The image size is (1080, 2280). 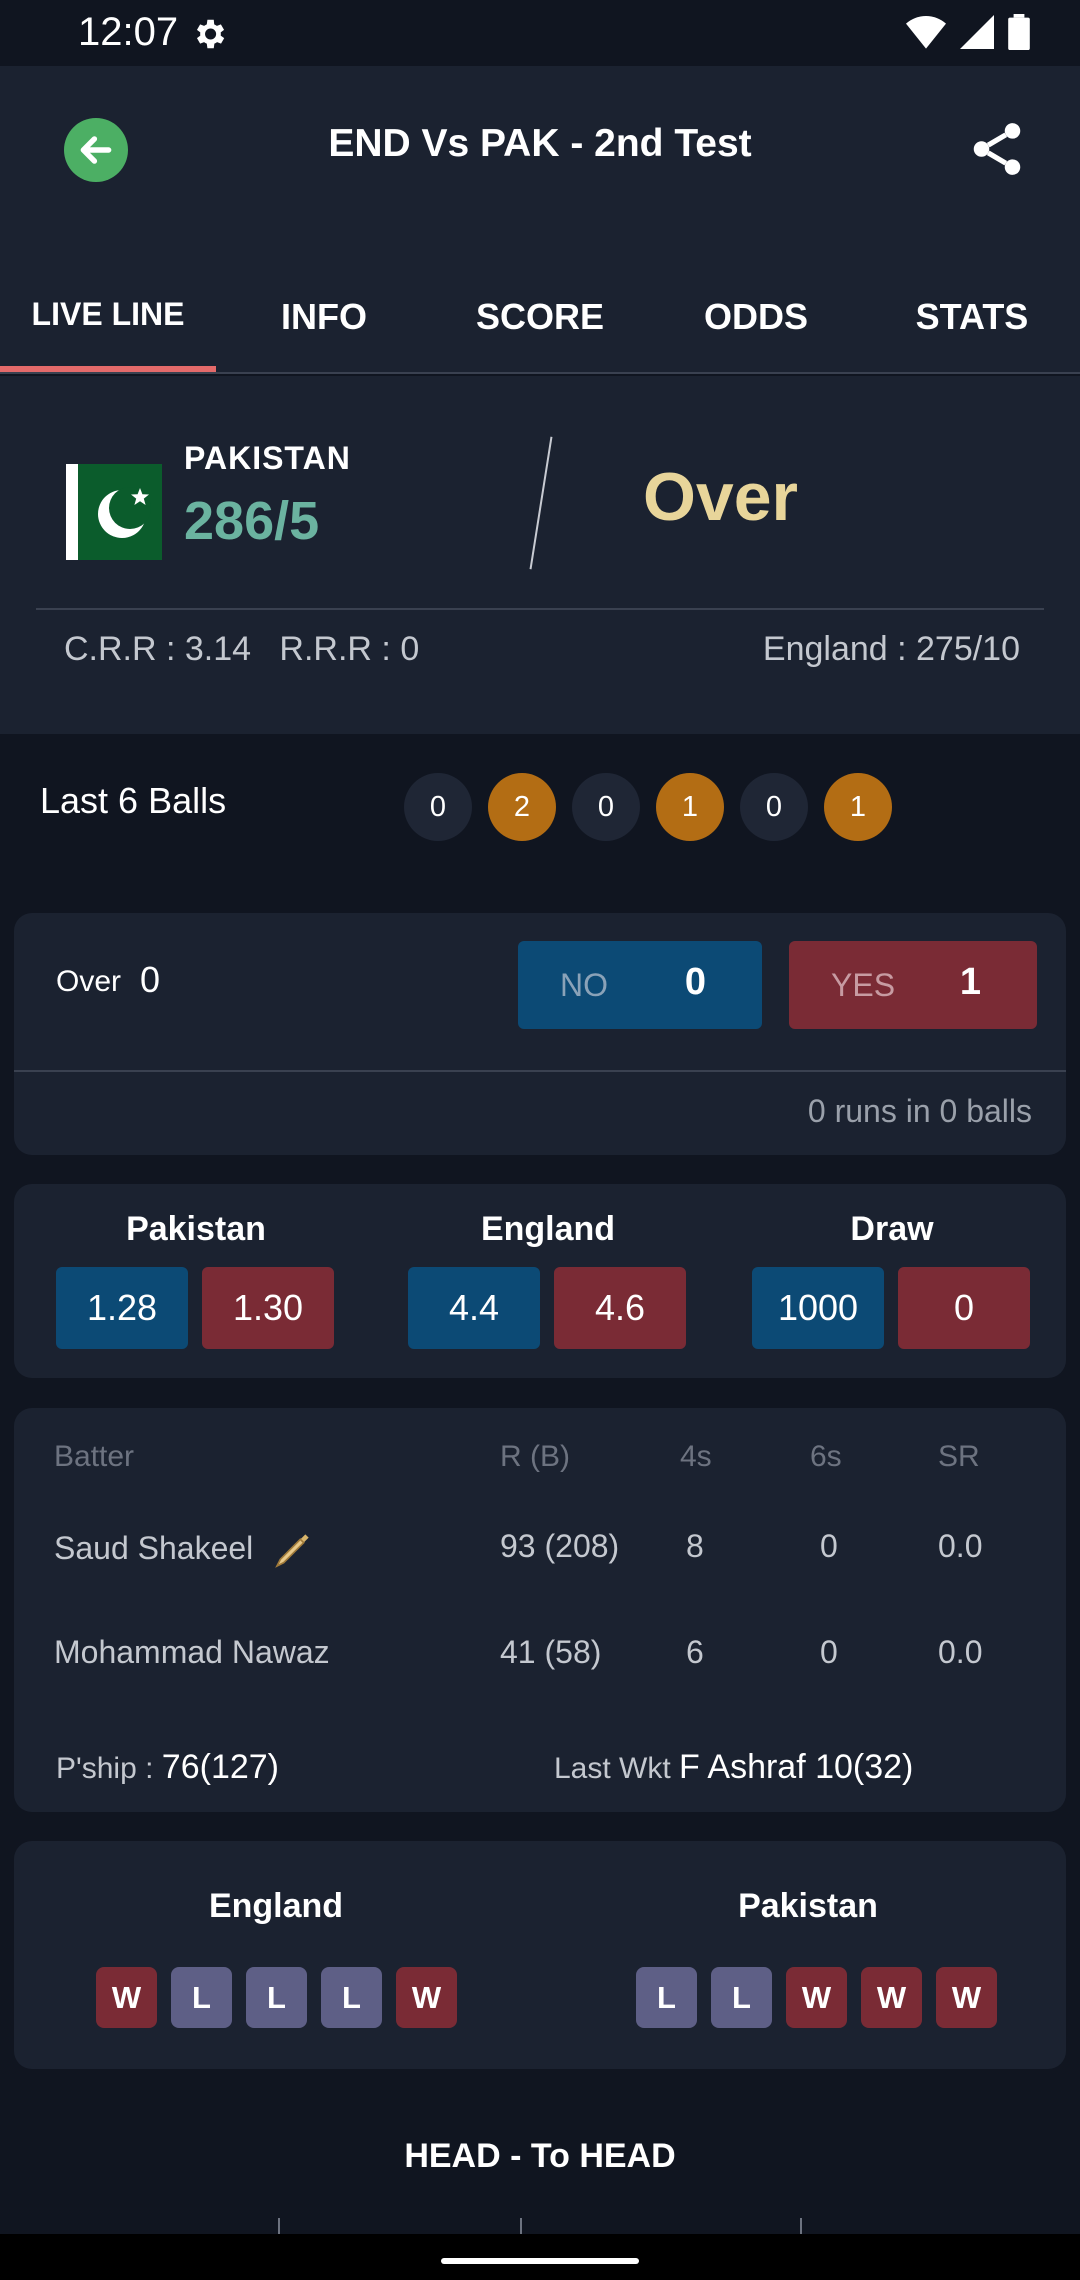 What do you see at coordinates (913, 985) in the screenshot?
I see `yes-odds-button: YES 1` at bounding box center [913, 985].